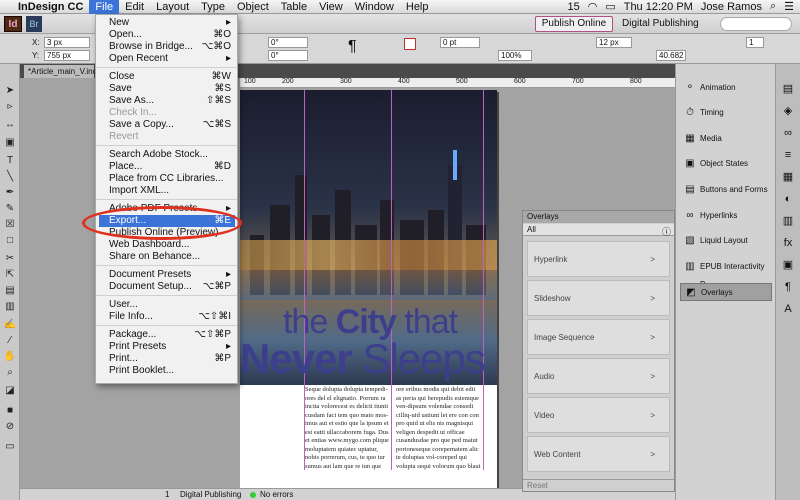 The image size is (800, 500). What do you see at coordinates (6, 7) in the screenshot?
I see `apple-menu` at bounding box center [6, 7].